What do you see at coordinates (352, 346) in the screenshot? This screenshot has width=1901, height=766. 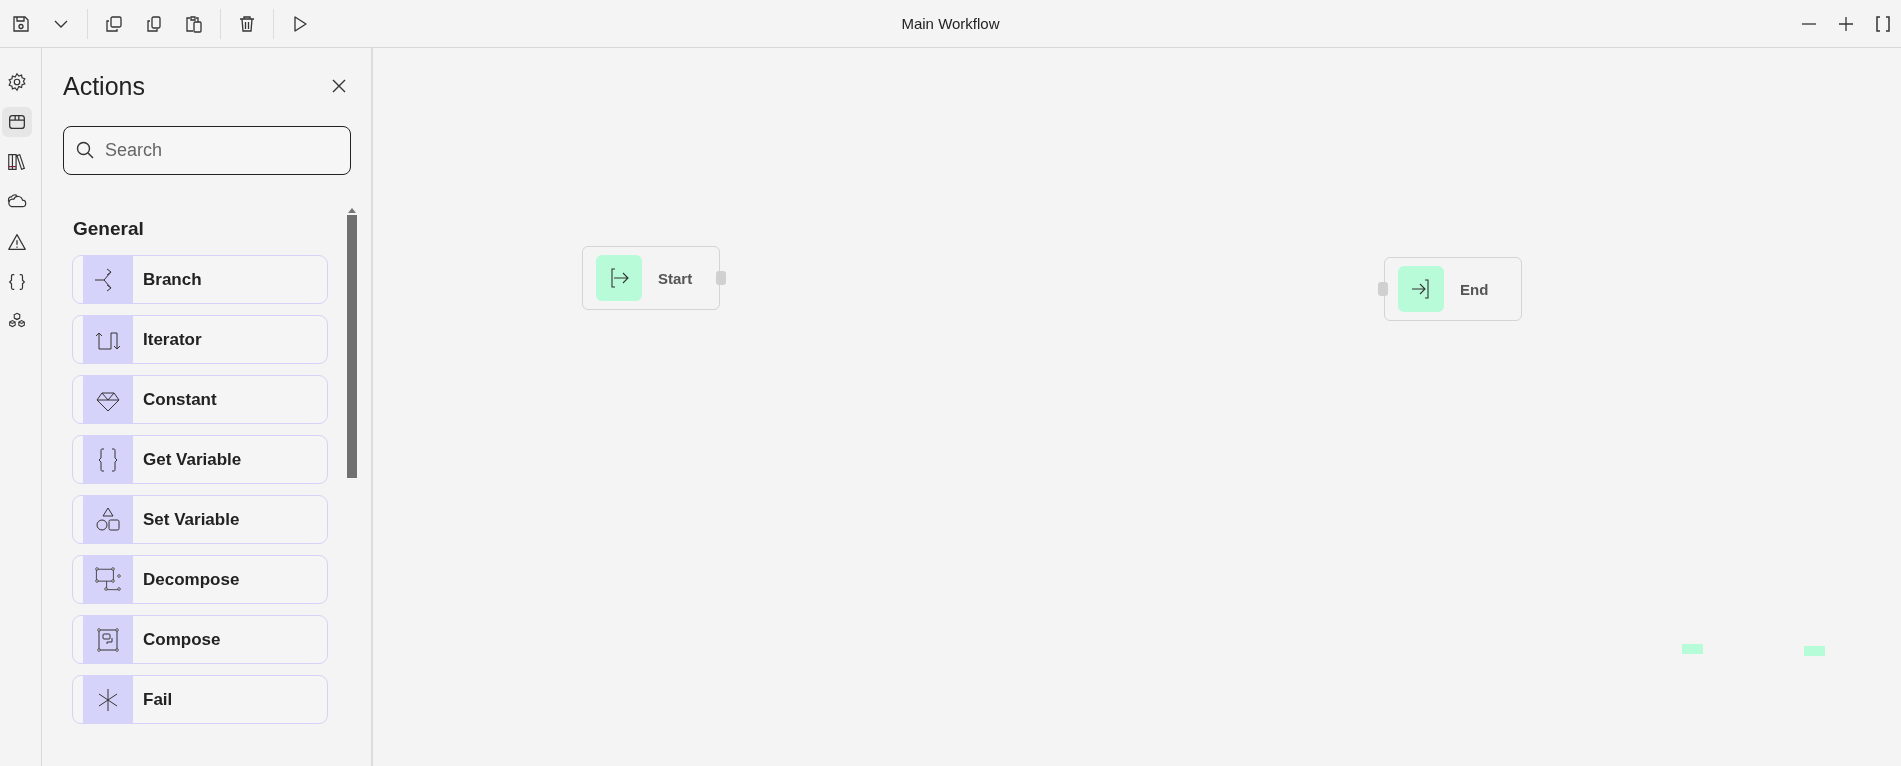 I see `scrollbar-thumb` at bounding box center [352, 346].